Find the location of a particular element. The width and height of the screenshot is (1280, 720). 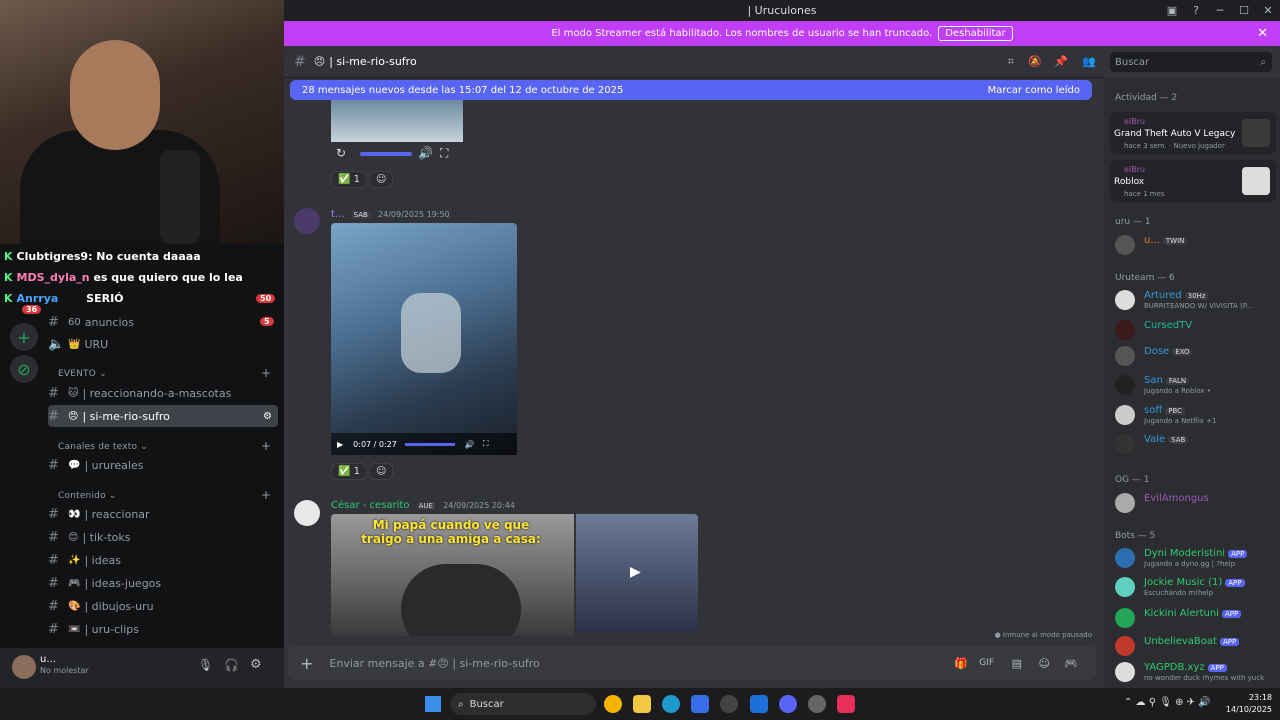

game-icon is located at coordinates (1256, 133).